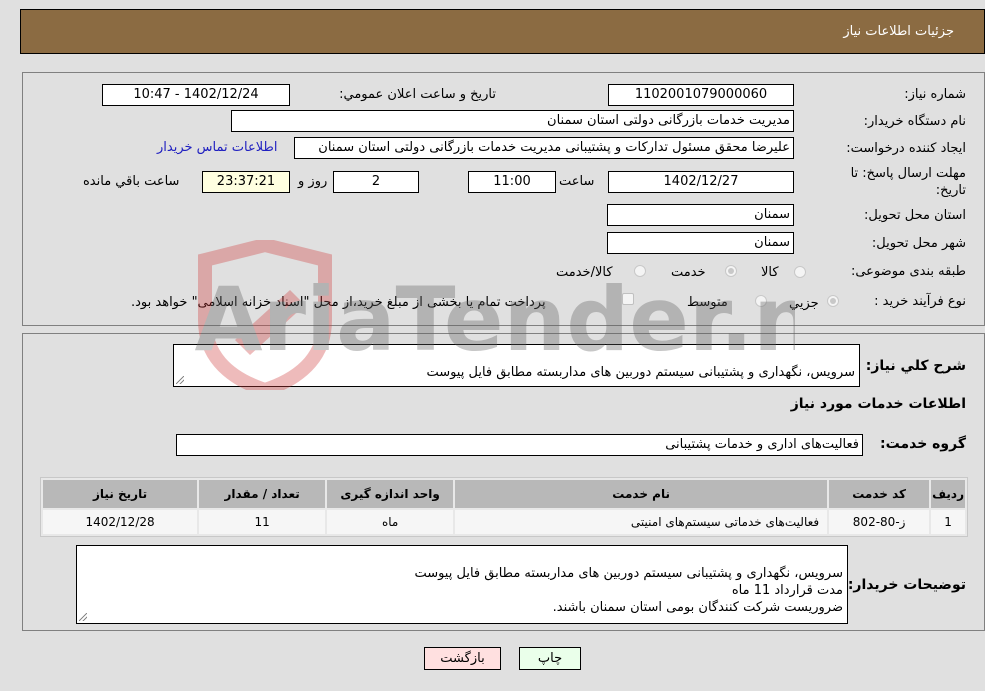 The width and height of the screenshot is (985, 691). What do you see at coordinates (707, 302) in the screenshot?
I see `process-option-medium: متوسط` at bounding box center [707, 302].